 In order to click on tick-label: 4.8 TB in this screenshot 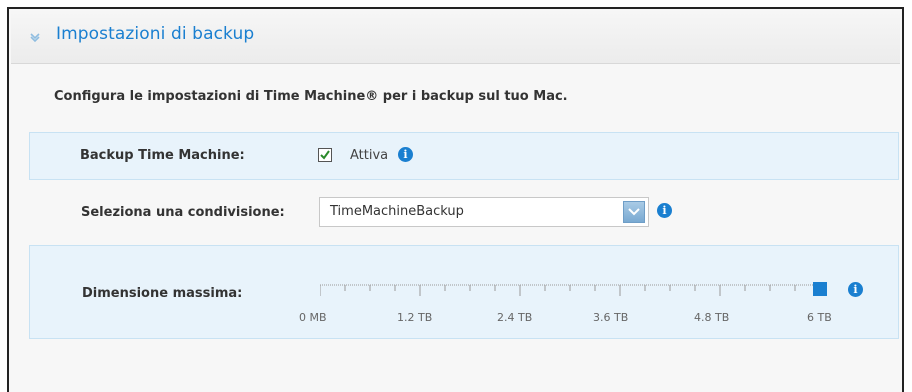, I will do `click(712, 317)`.